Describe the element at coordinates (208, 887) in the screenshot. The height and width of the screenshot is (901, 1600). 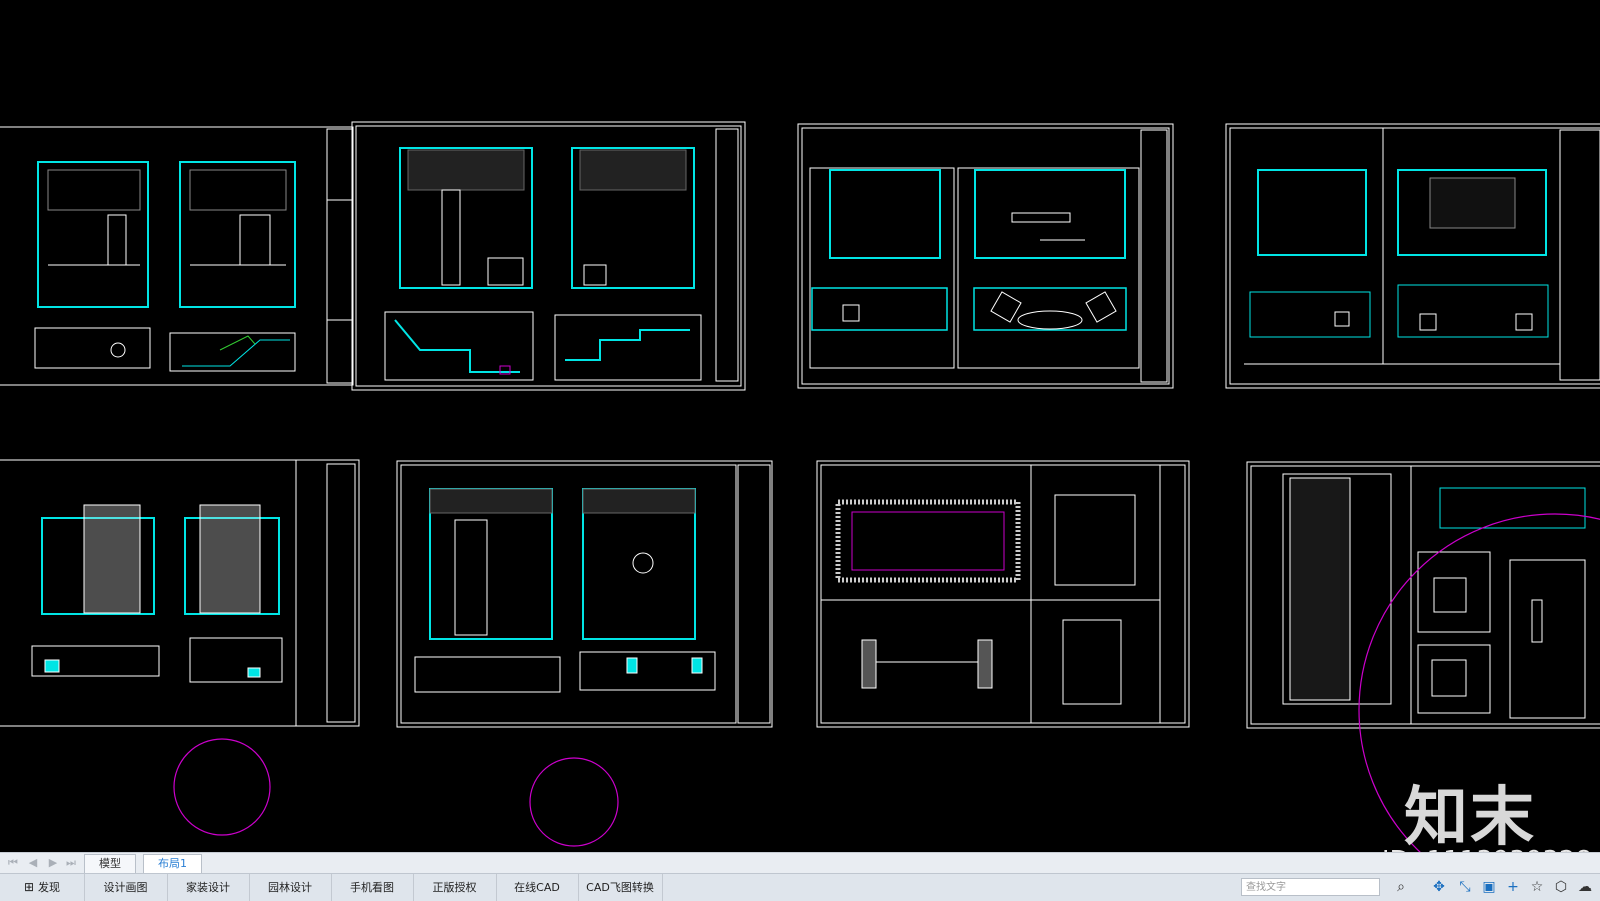
I see `status-home-design-button: 家装设计` at that location.